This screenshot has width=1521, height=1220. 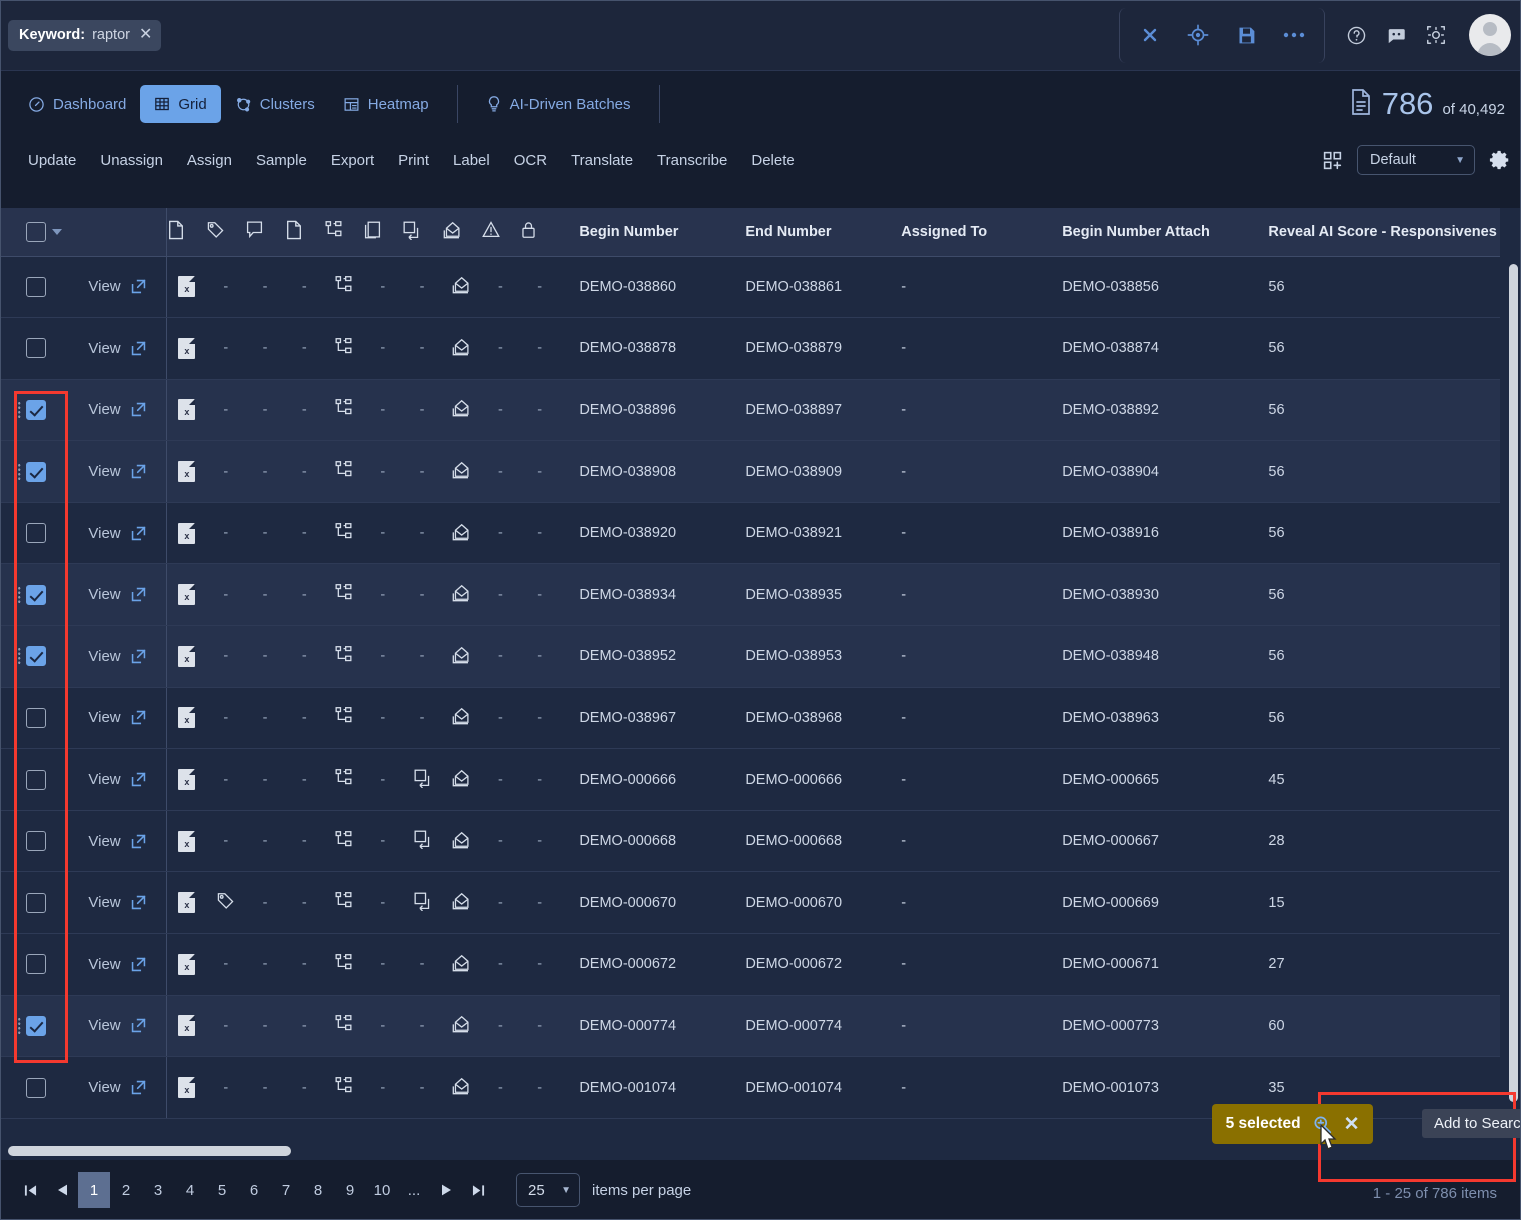 What do you see at coordinates (1416, 160) in the screenshot?
I see `view-selector: Default ▼` at bounding box center [1416, 160].